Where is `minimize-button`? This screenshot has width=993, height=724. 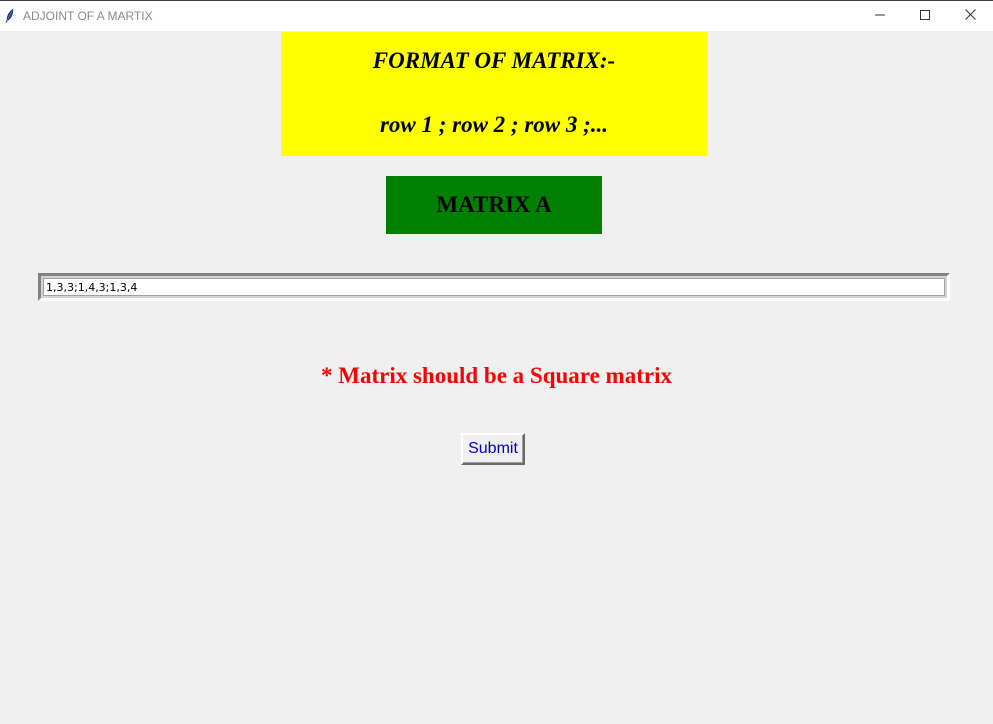 minimize-button is located at coordinates (880, 16).